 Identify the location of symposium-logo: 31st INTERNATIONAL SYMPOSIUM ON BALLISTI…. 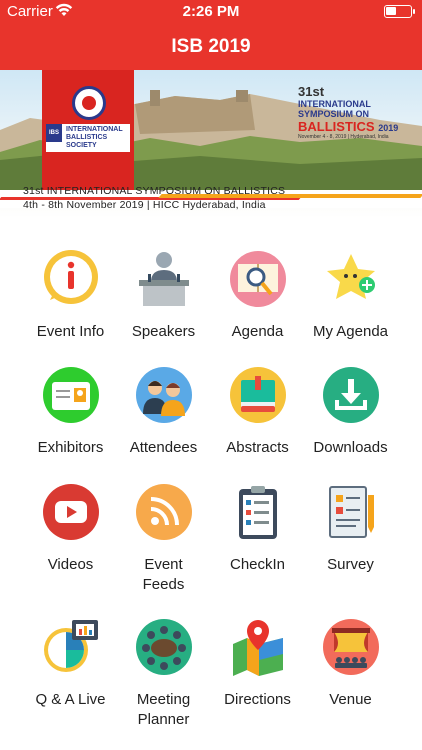
(358, 112).